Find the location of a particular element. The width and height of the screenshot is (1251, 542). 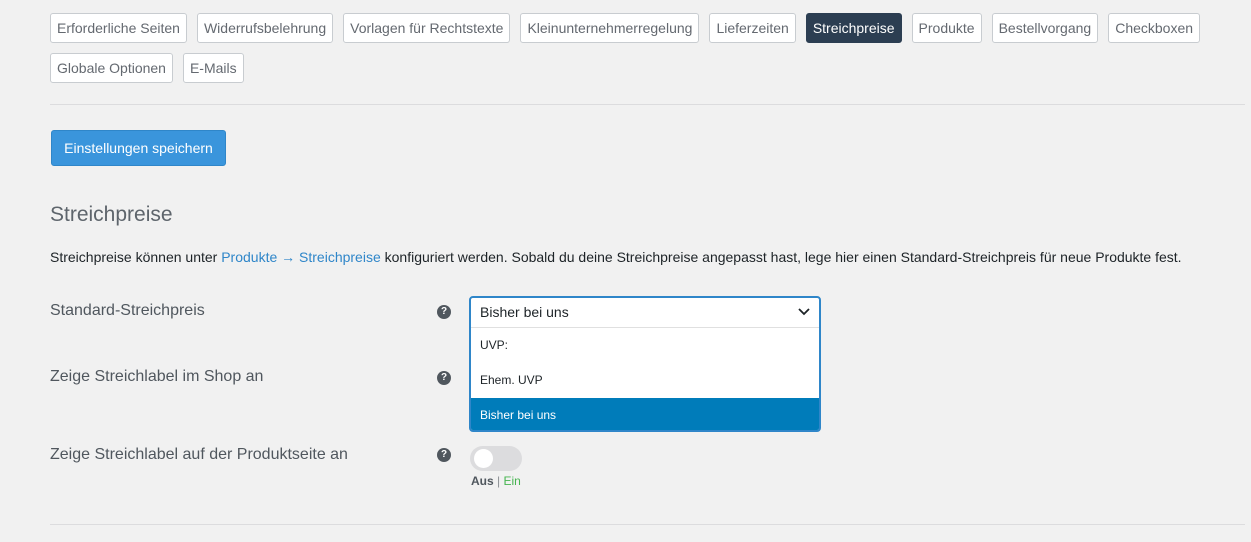

tab-vorlagen-rechtstexte: Vorlagen für Rechtstexte is located at coordinates (427, 28).